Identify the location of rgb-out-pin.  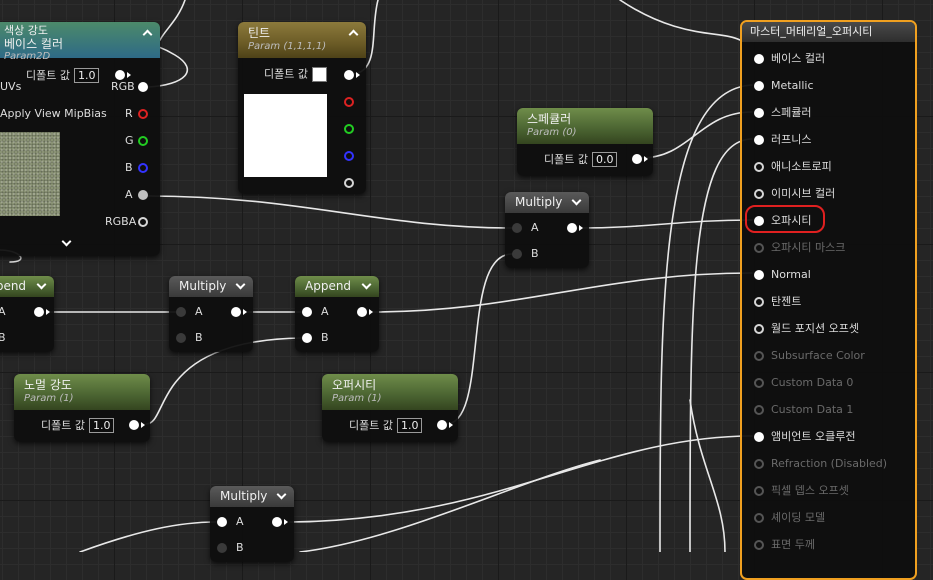
(143, 87).